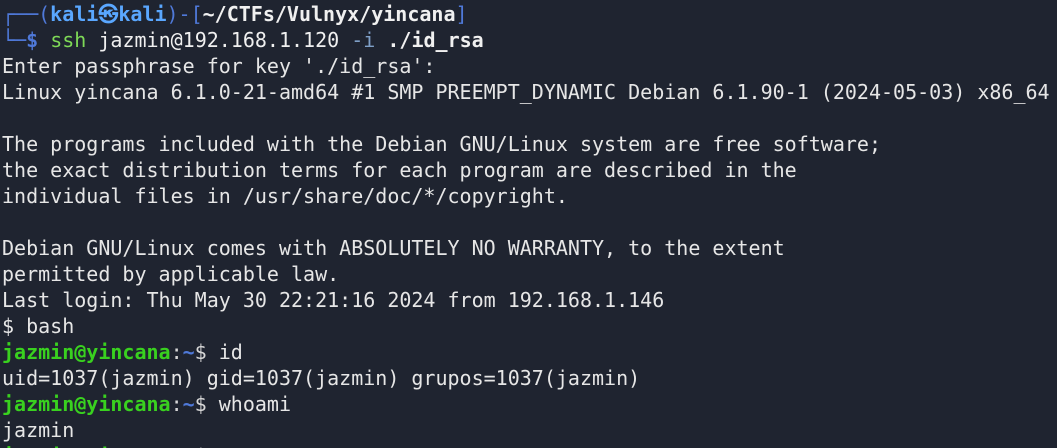 This screenshot has height=448, width=1057. I want to click on prompt-frame-top: ┌──(, so click(26, 14).